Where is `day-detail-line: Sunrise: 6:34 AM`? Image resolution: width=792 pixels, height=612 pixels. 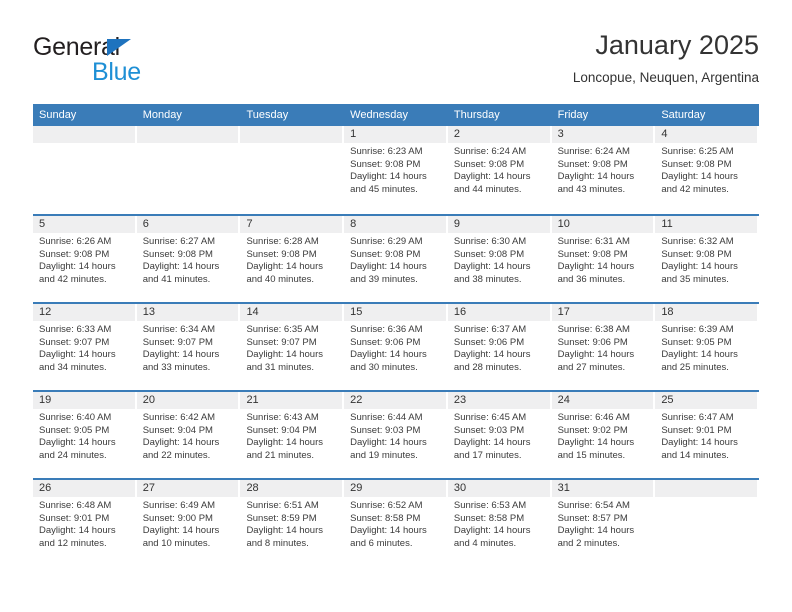 day-detail-line: Sunrise: 6:34 AM is located at coordinates (179, 329).